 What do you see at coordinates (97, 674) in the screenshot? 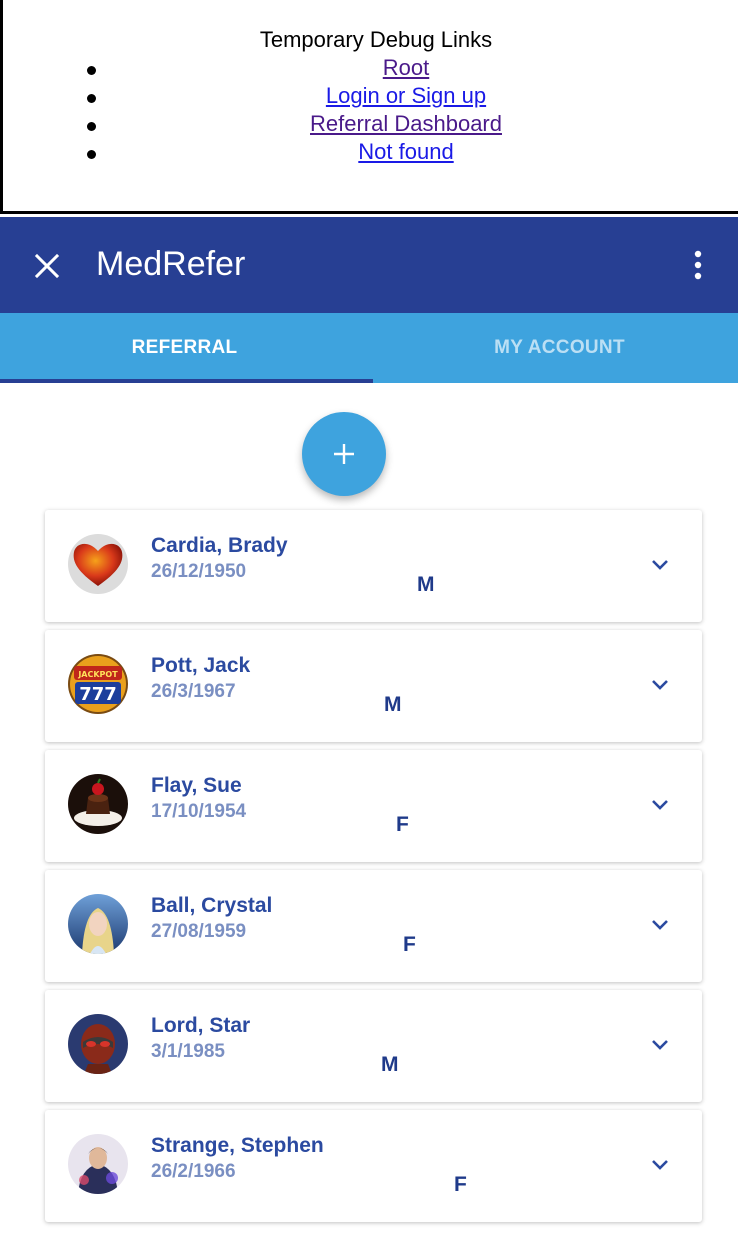
I see `svg-text: JACKPOT` at bounding box center [97, 674].